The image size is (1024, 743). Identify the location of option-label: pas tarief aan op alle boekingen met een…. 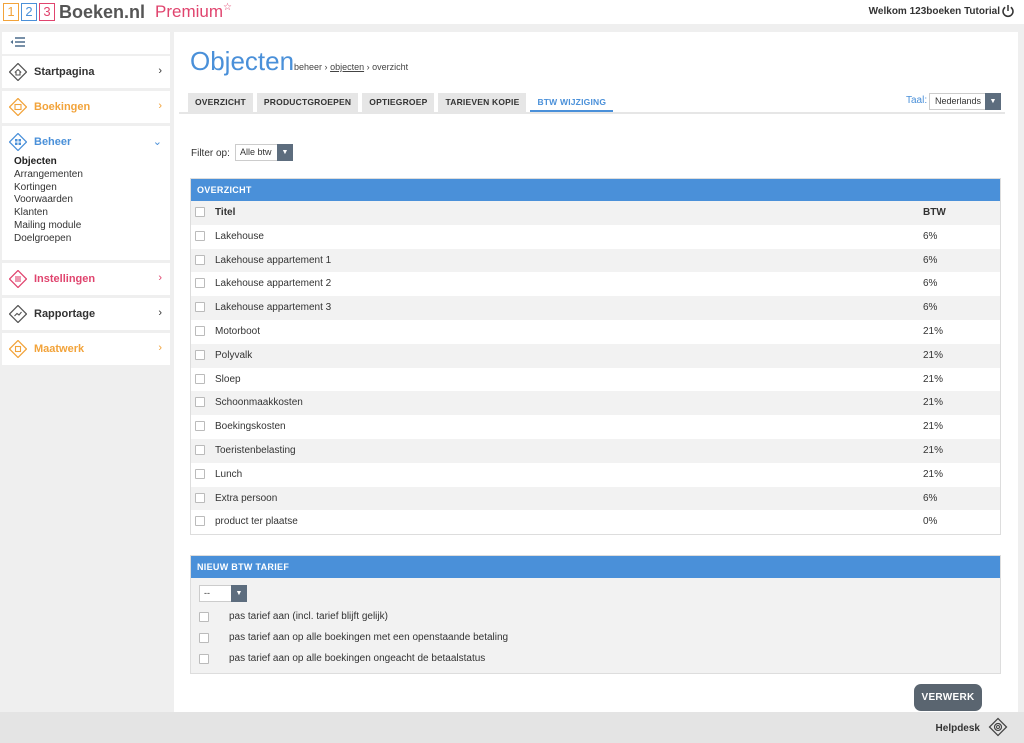
(369, 637).